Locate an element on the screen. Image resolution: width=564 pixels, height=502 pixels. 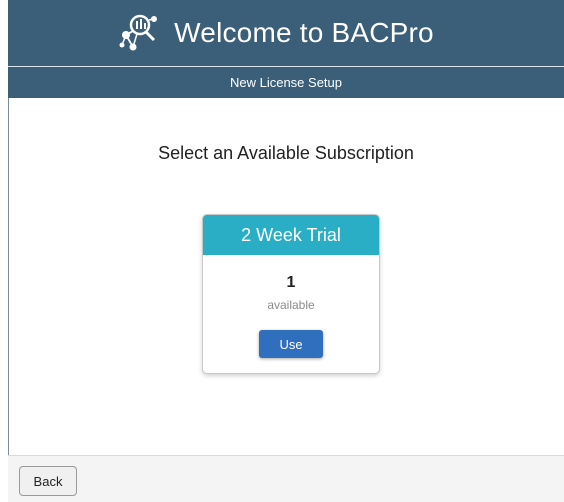
subscription-card: 2 Week Trial 1 available Use is located at coordinates (291, 294).